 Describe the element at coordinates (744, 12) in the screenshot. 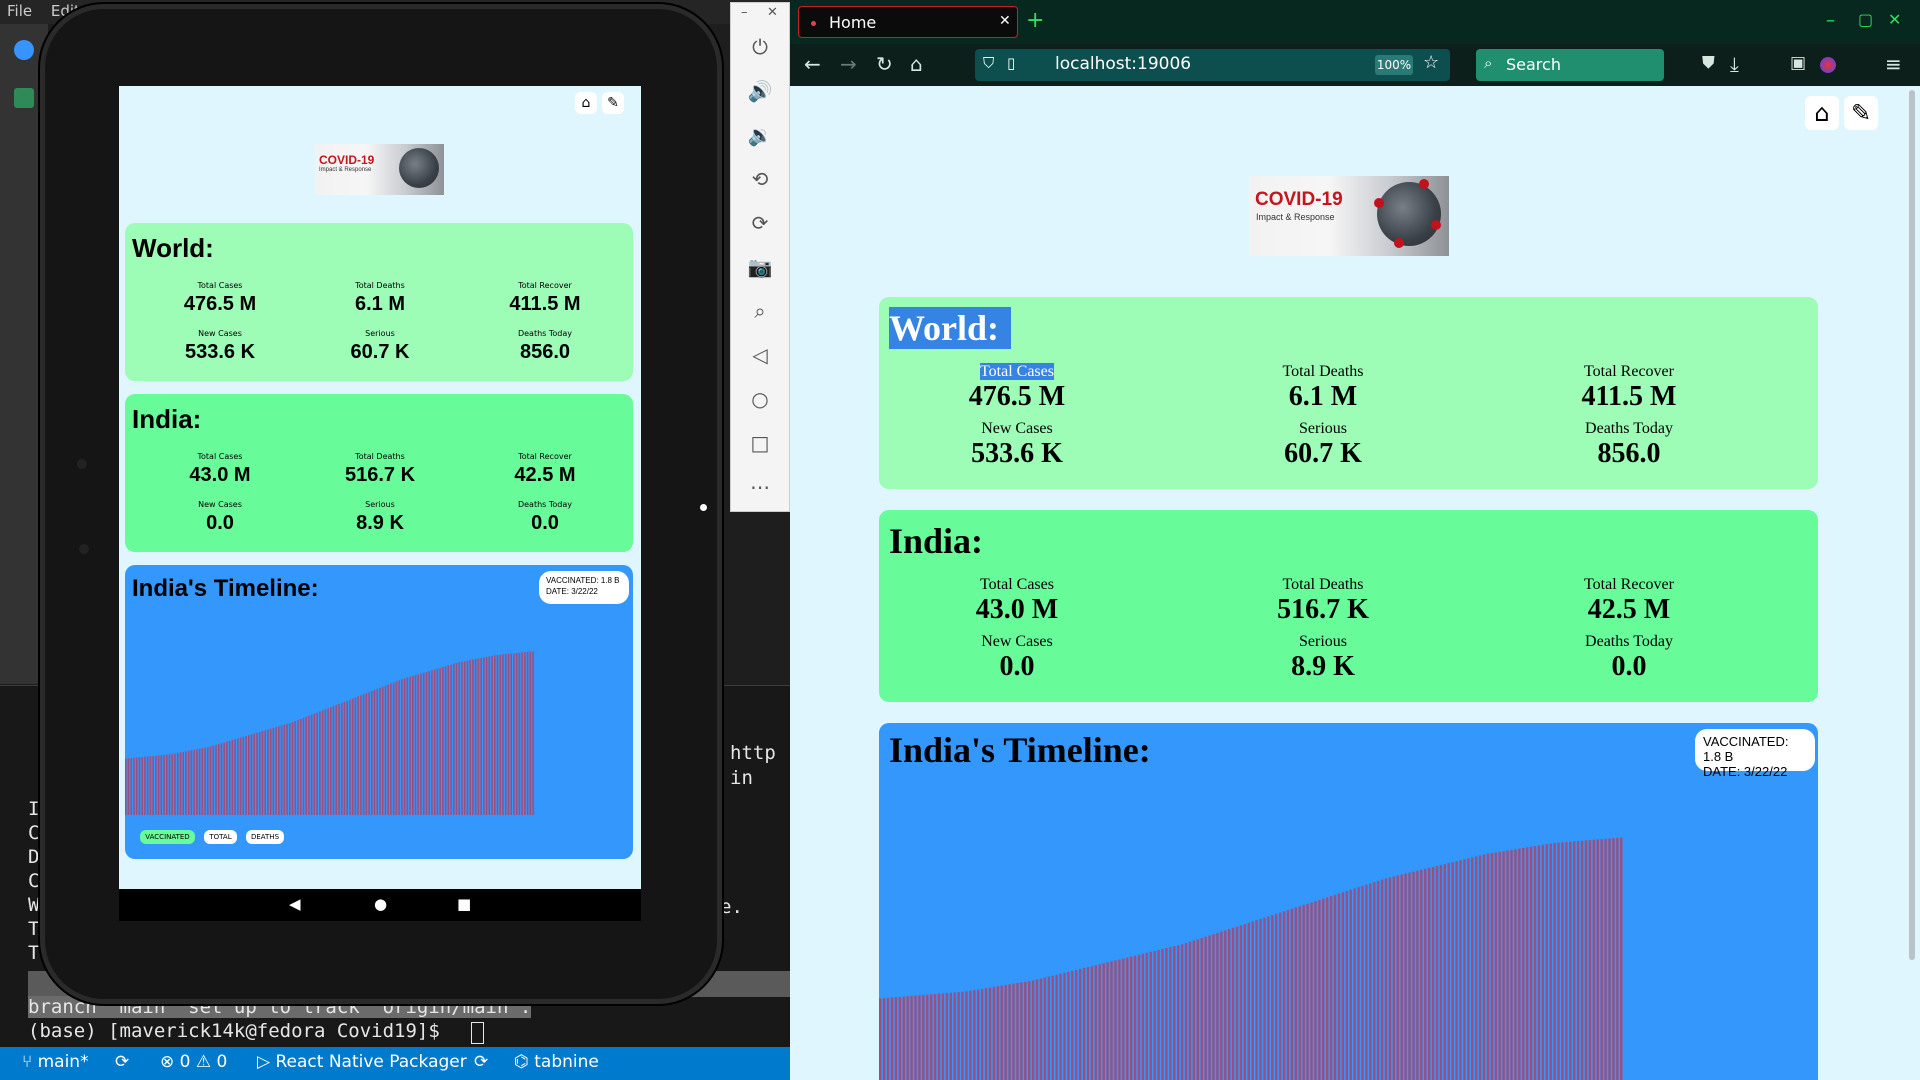

I see `minimize-icon: –` at that location.